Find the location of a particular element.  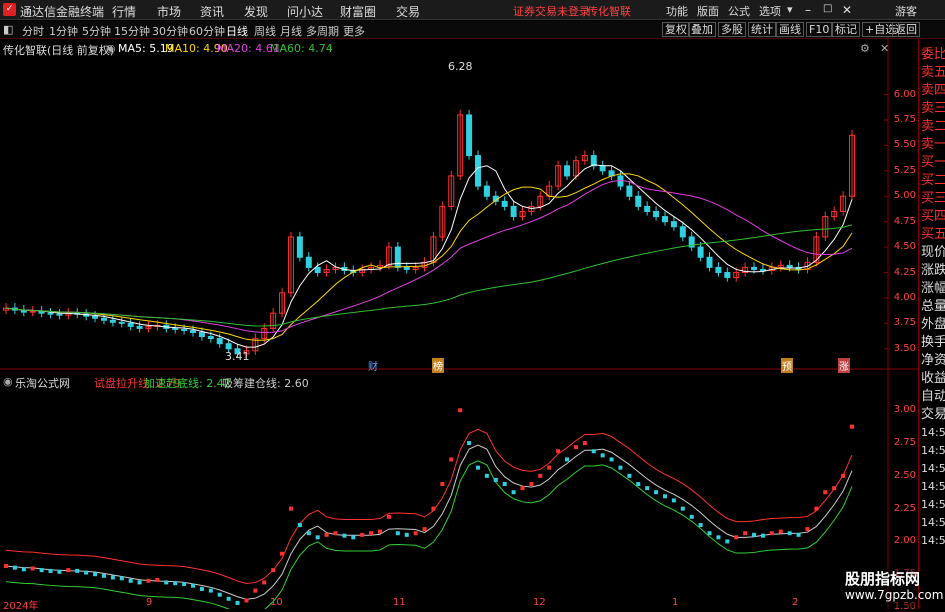

close-icon: ✕ is located at coordinates (847, 10).